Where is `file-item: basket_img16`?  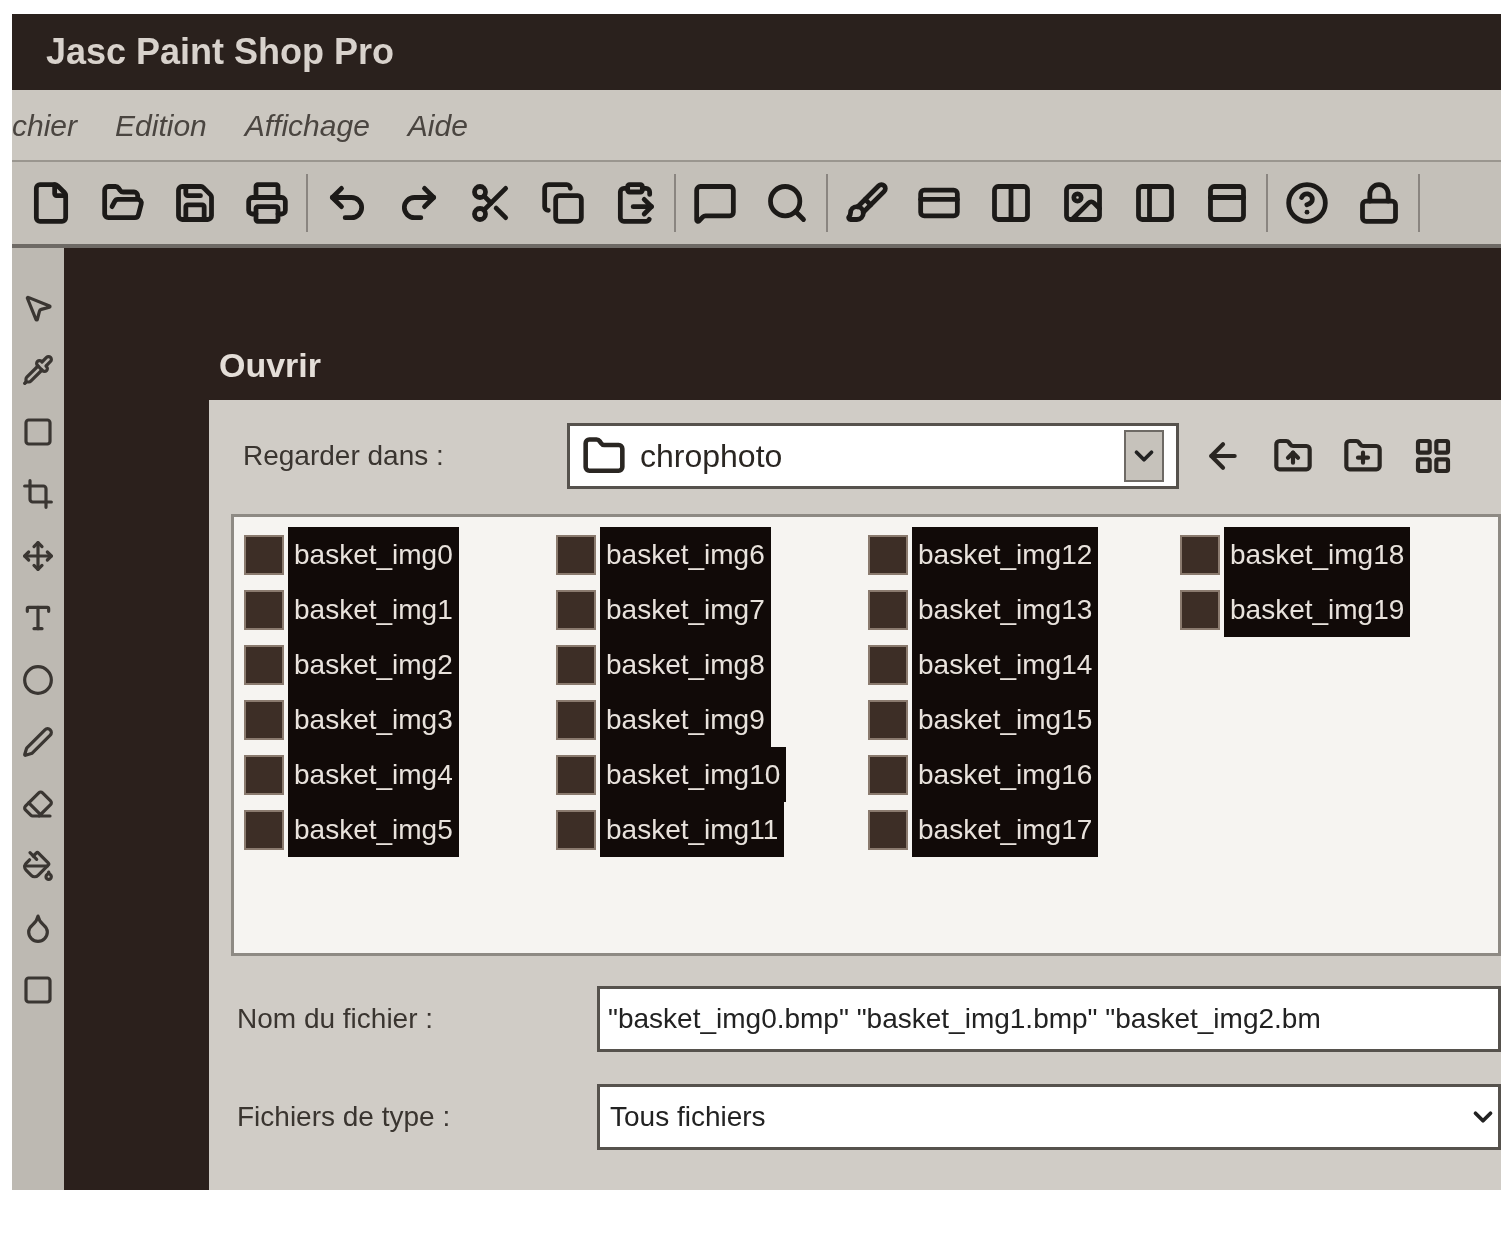
file-item: basket_img16 is located at coordinates (1005, 774).